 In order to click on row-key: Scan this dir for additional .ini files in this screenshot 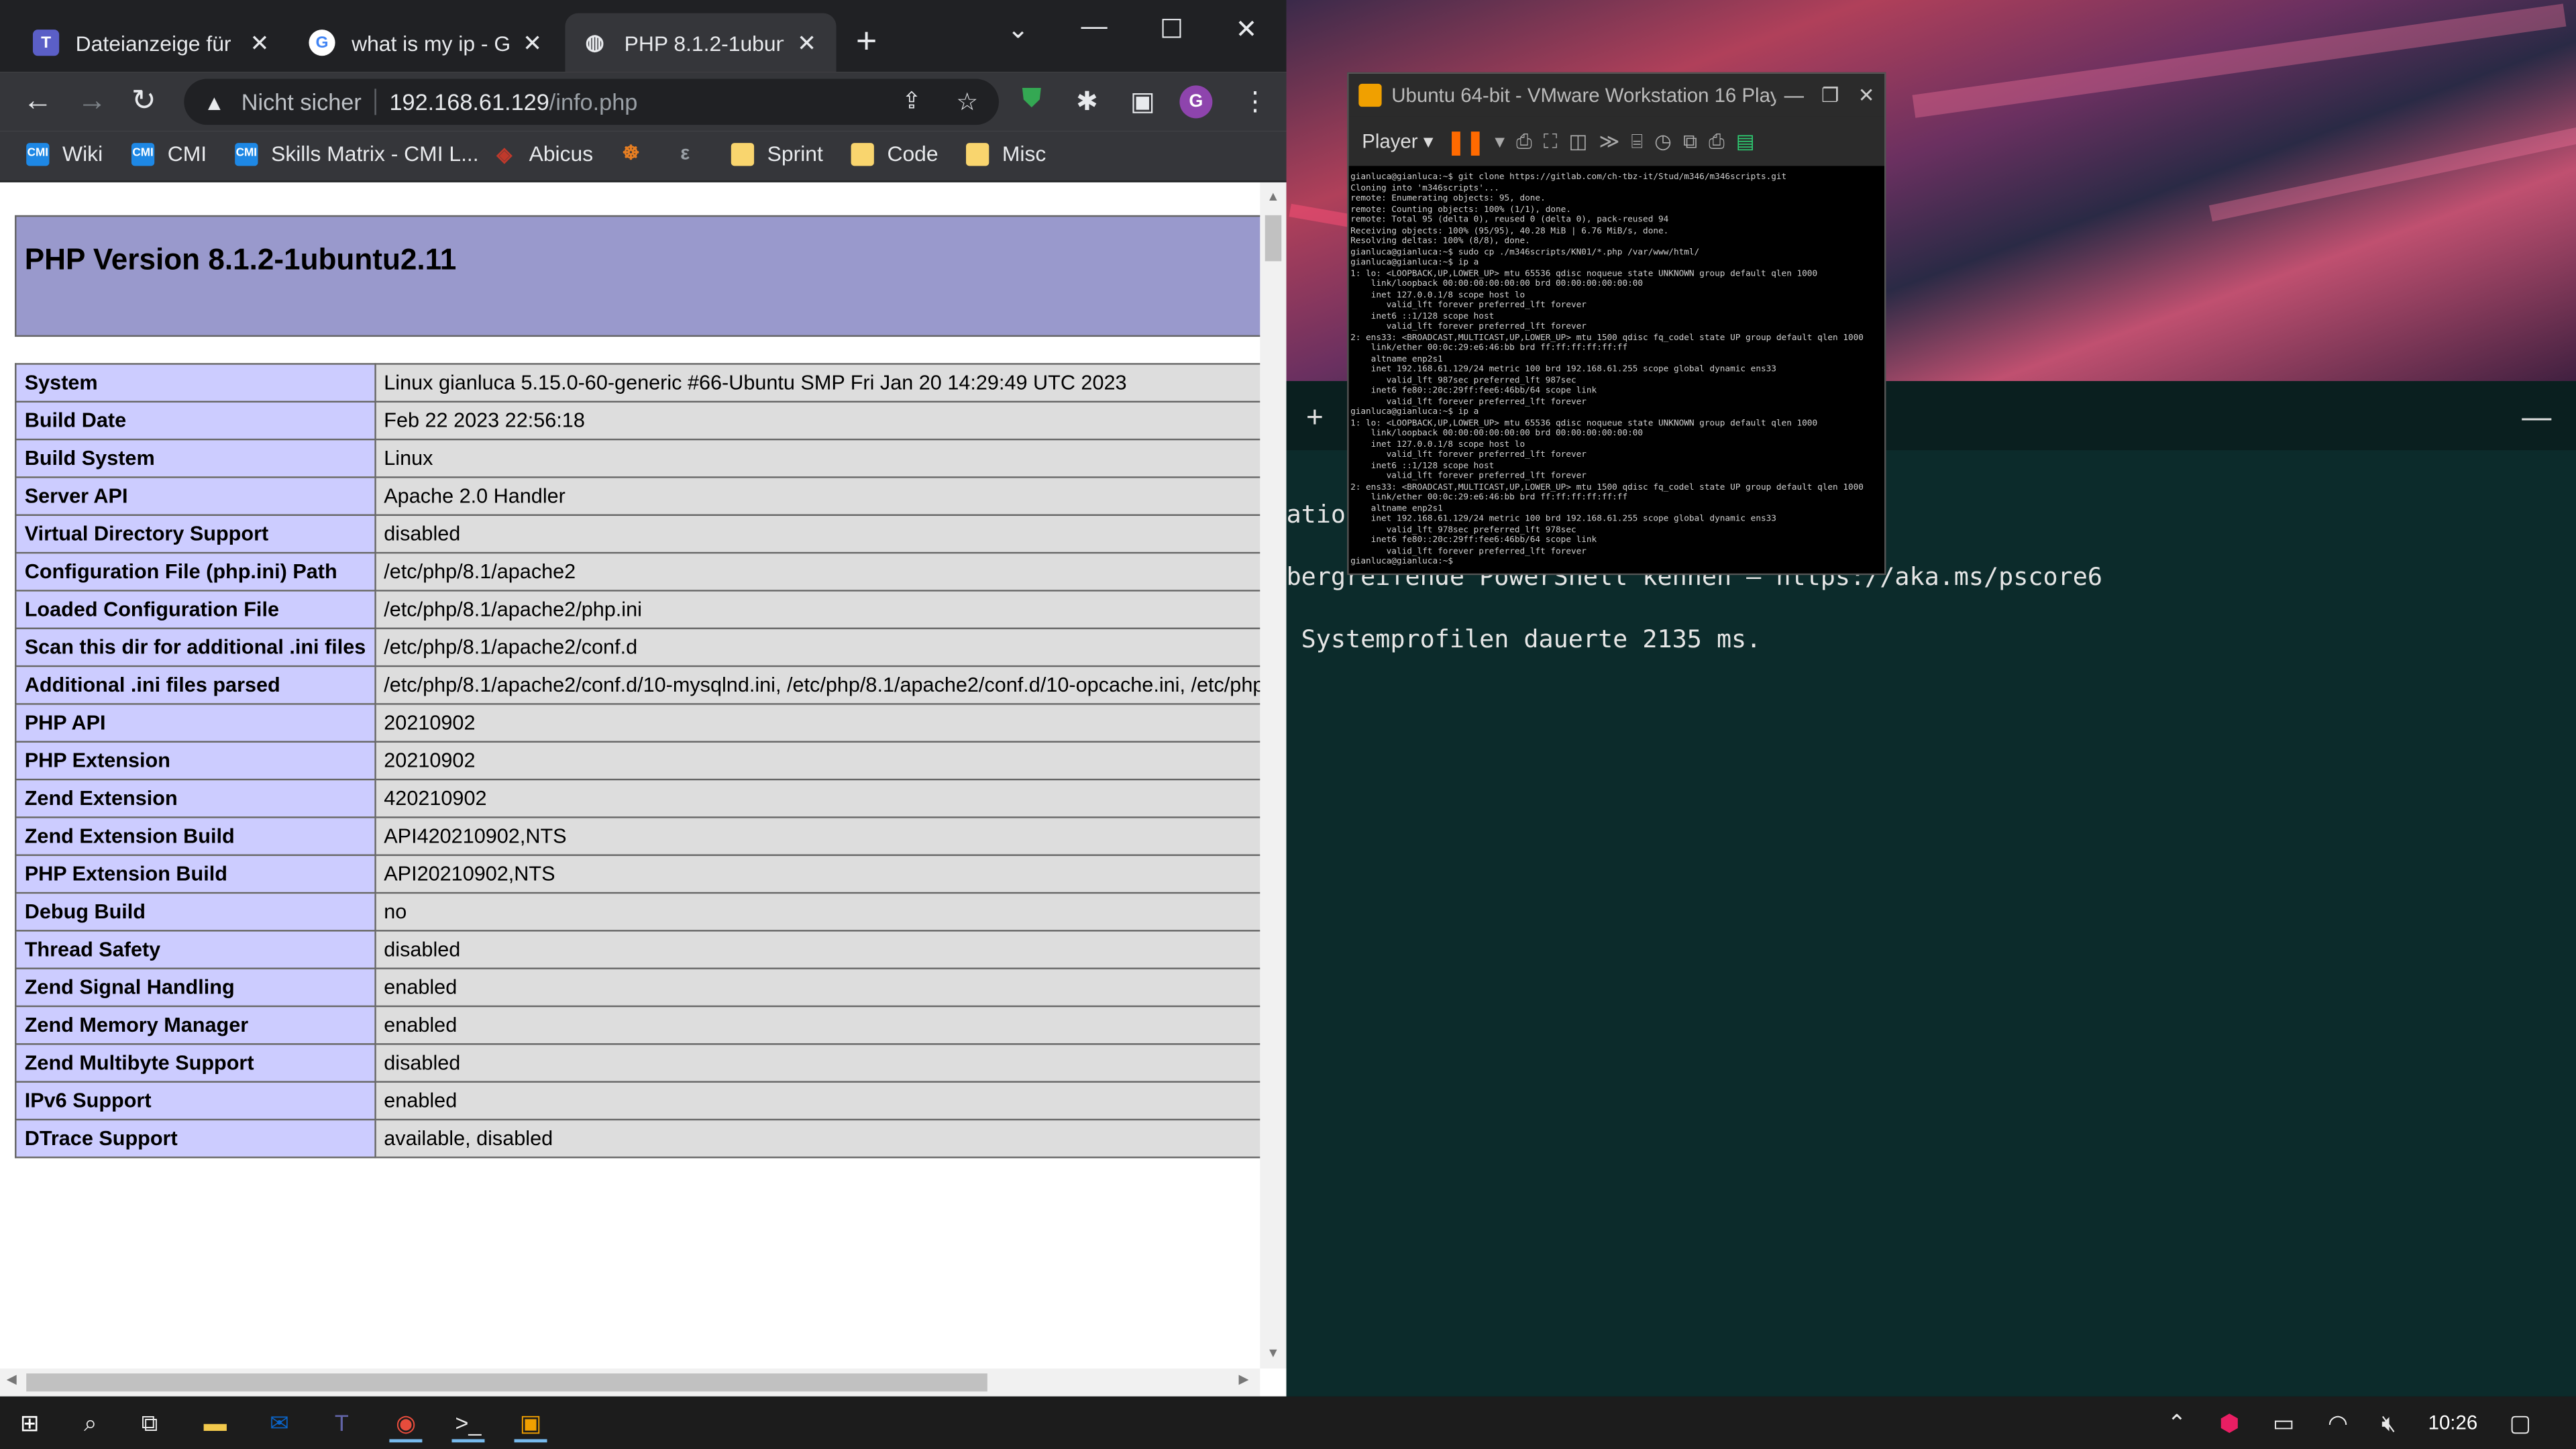, I will do `click(195, 647)`.